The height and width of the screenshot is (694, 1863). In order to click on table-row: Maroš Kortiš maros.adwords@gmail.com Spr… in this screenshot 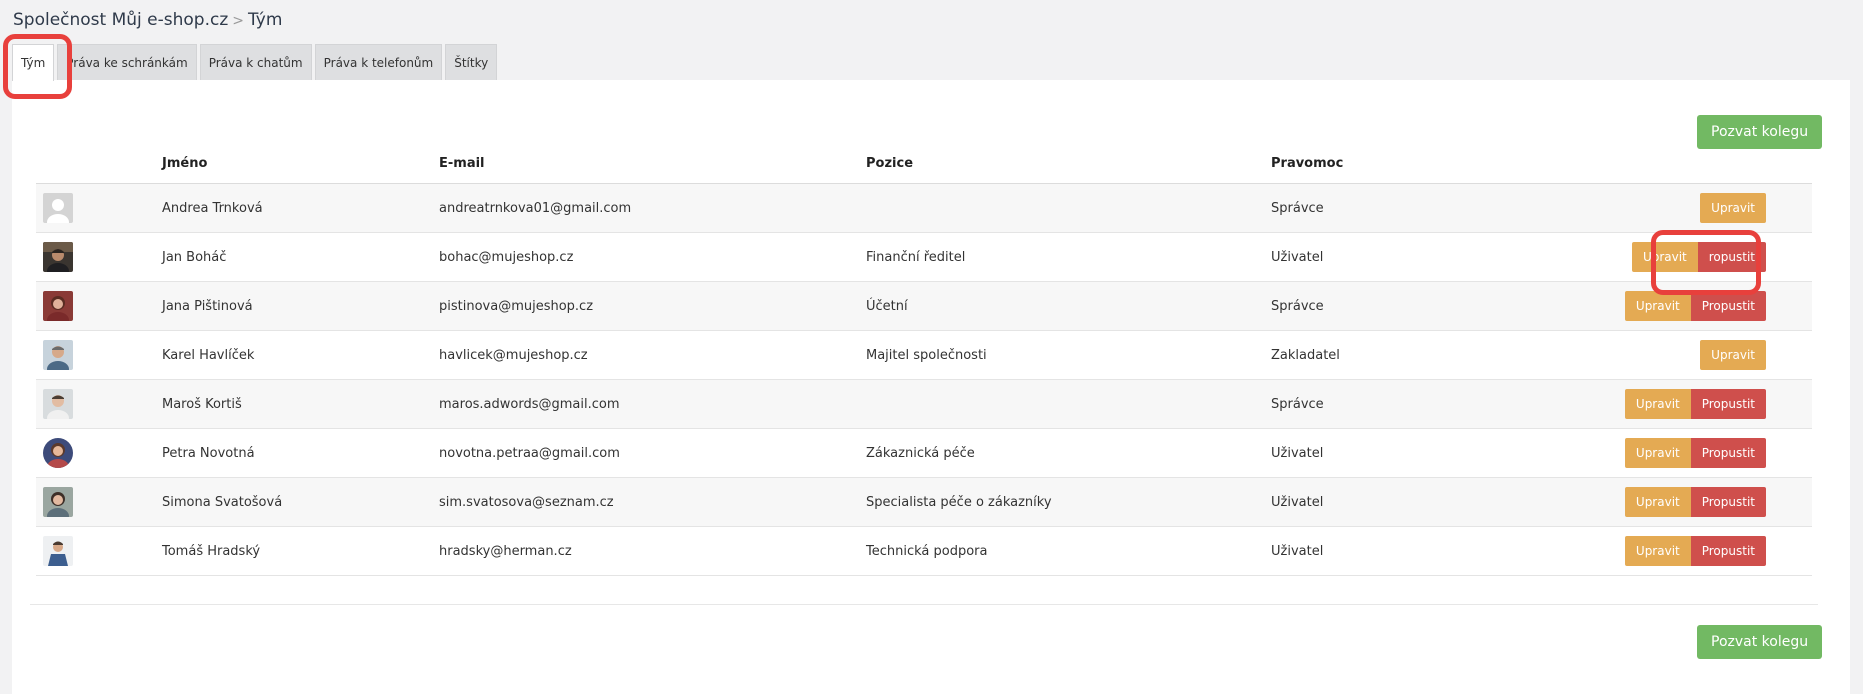, I will do `click(924, 404)`.